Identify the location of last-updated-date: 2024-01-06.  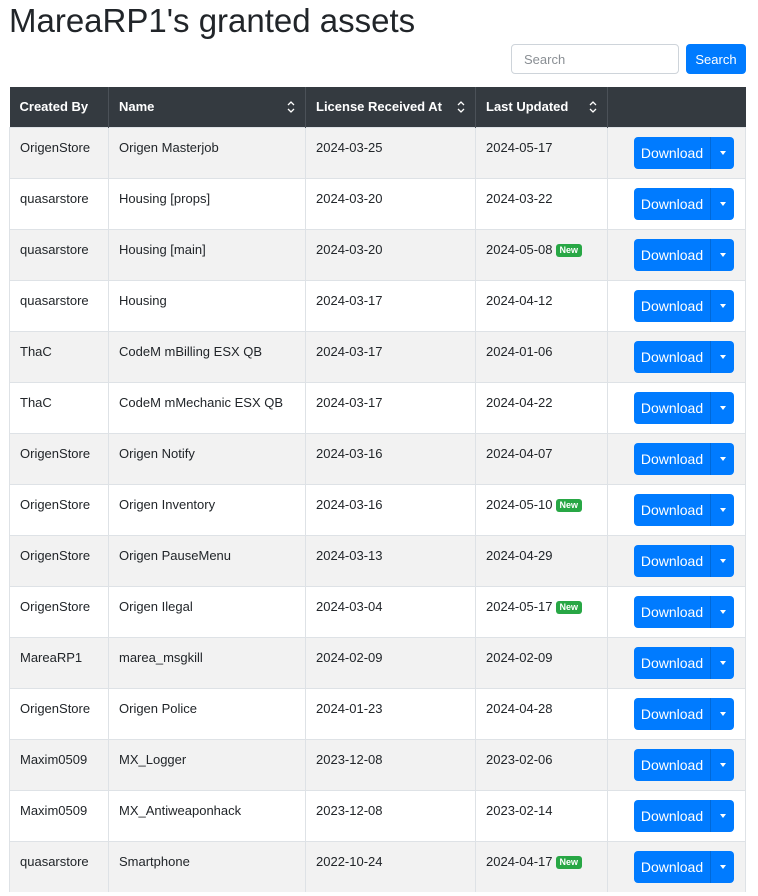
(519, 351).